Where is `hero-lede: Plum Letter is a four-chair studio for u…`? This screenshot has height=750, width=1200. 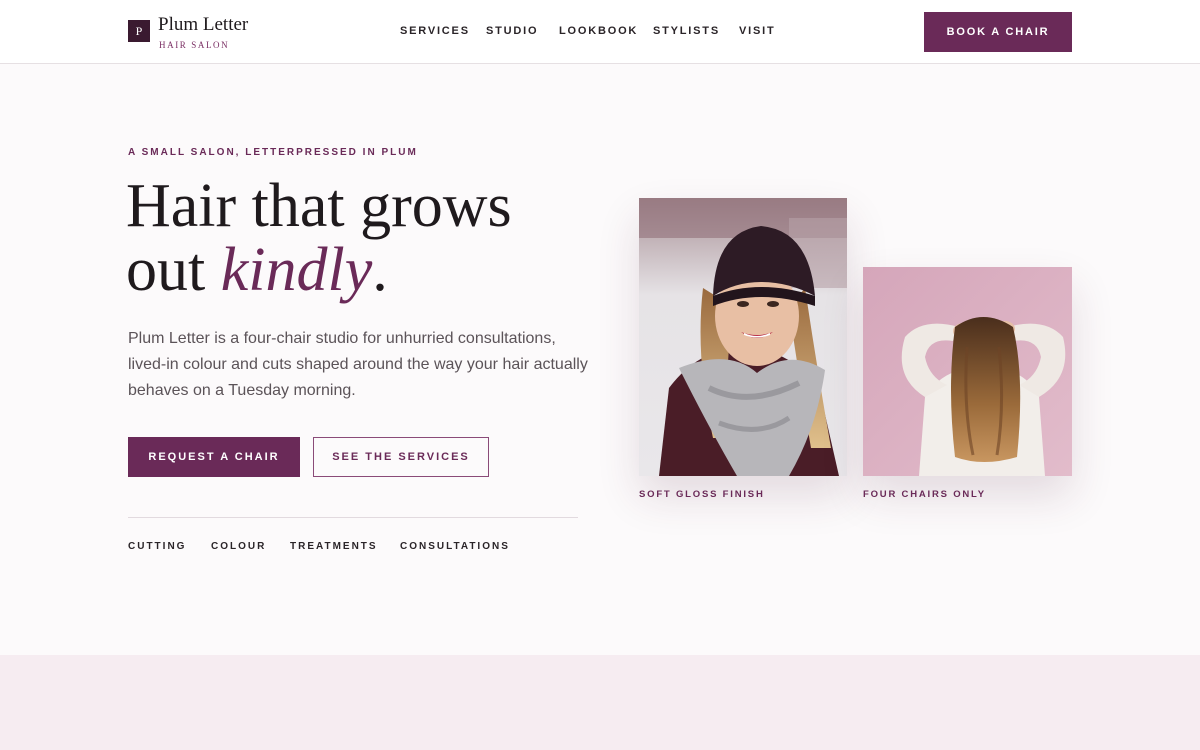
hero-lede: Plum Letter is a four-chair studio for u… is located at coordinates (358, 364).